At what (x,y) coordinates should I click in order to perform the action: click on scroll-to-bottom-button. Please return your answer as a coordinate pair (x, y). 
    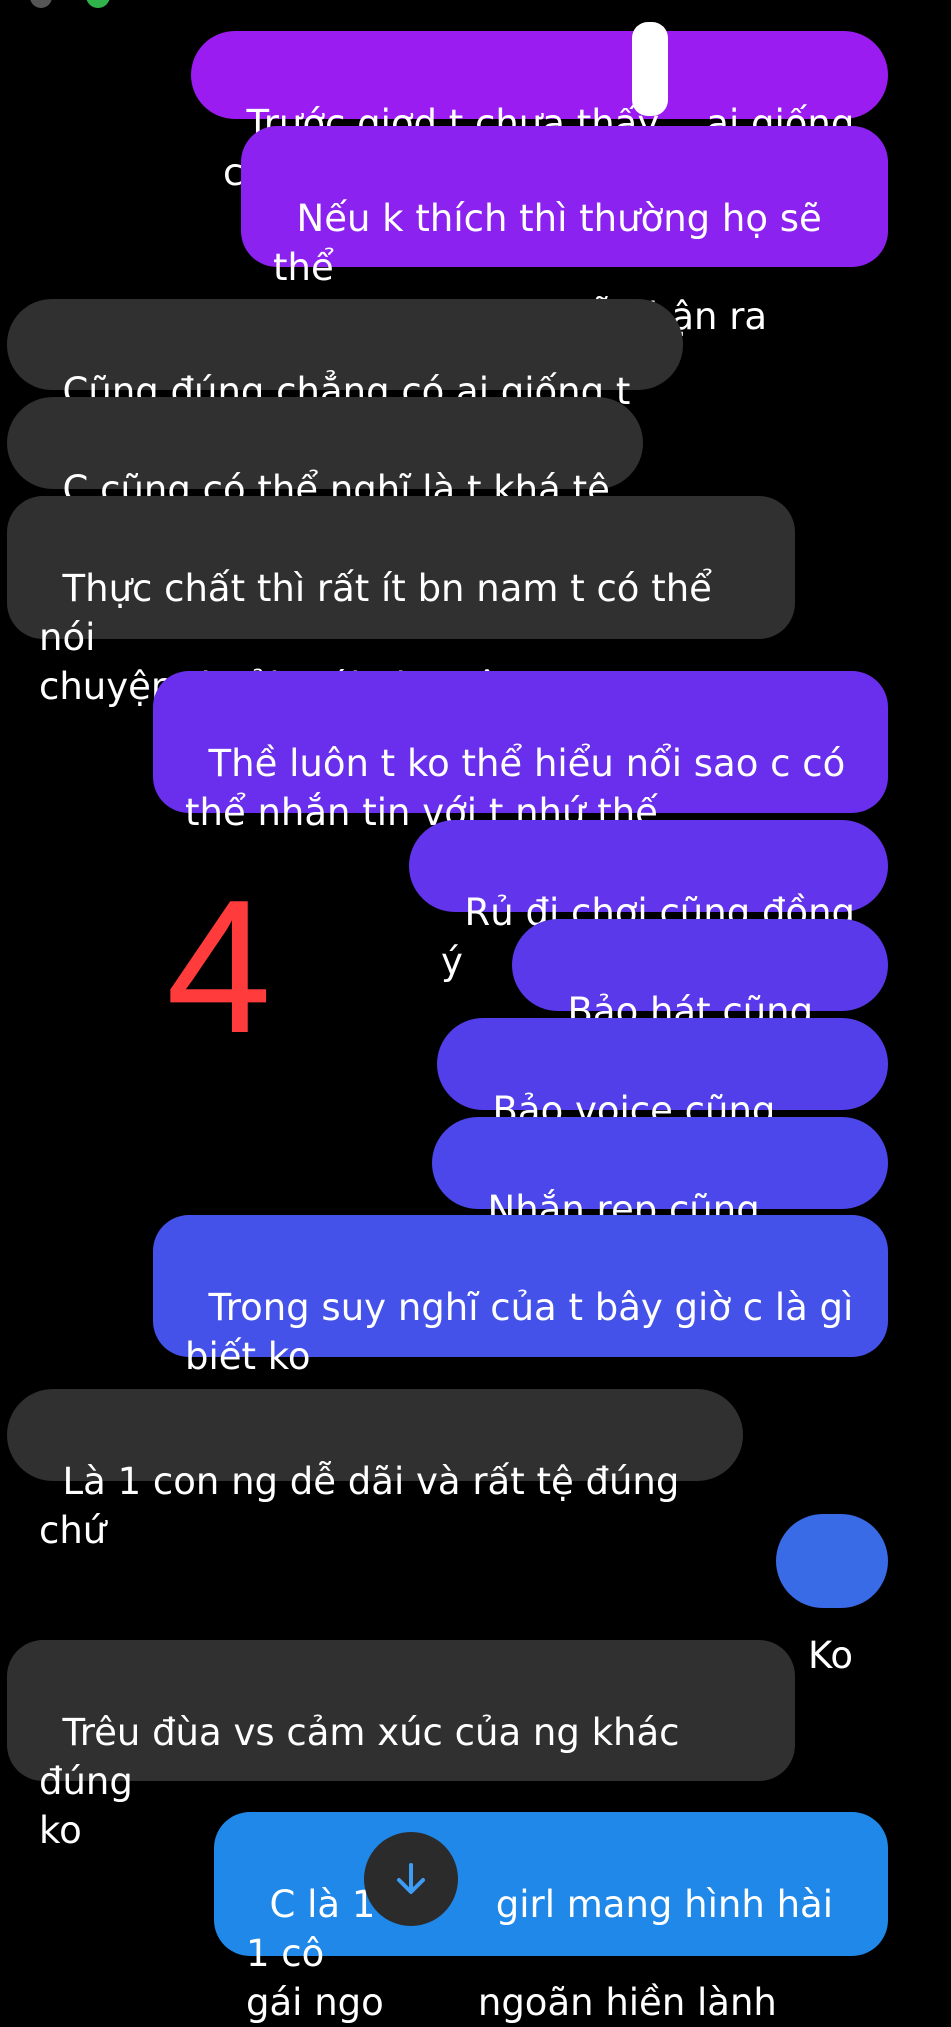
    Looking at the image, I should click on (411, 1879).